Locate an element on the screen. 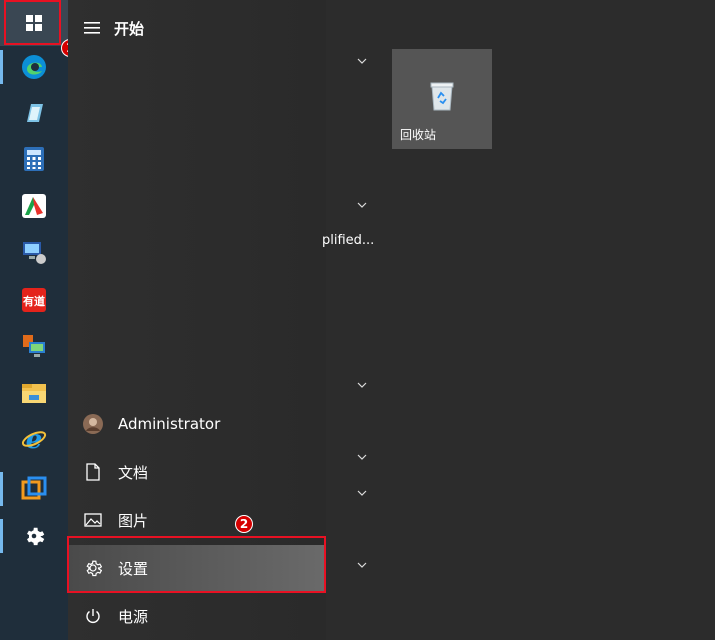 Image resolution: width=715 pixels, height=640 pixels. pinyin-icon is located at coordinates (34, 206).